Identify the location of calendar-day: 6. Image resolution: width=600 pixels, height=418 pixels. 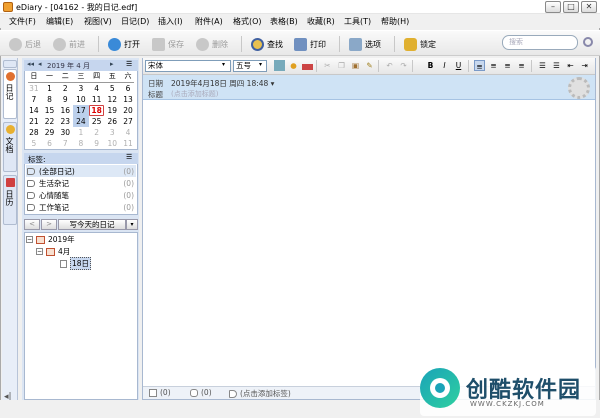
(50, 143).